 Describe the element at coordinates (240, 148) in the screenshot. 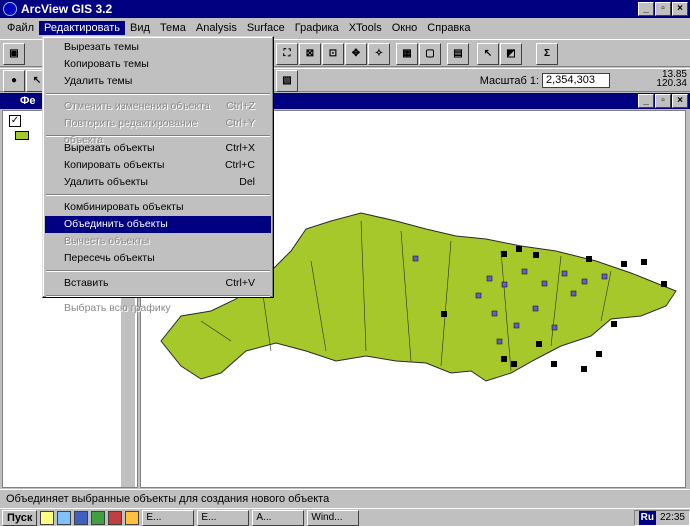

I see `menu-item-shortcut: Ctrl+X` at that location.